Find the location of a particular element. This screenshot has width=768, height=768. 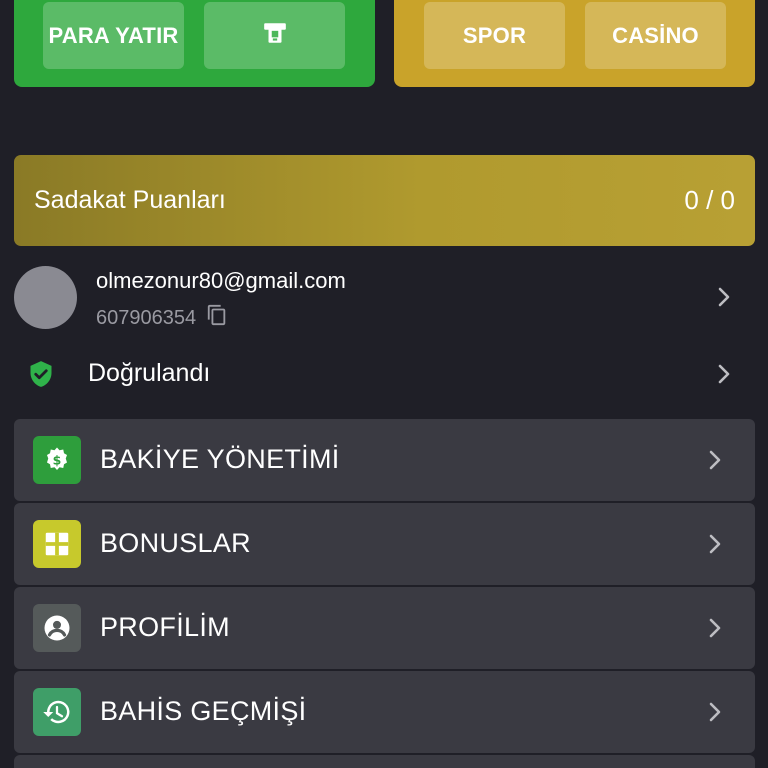

profile-chevron-icon is located at coordinates (724, 297).